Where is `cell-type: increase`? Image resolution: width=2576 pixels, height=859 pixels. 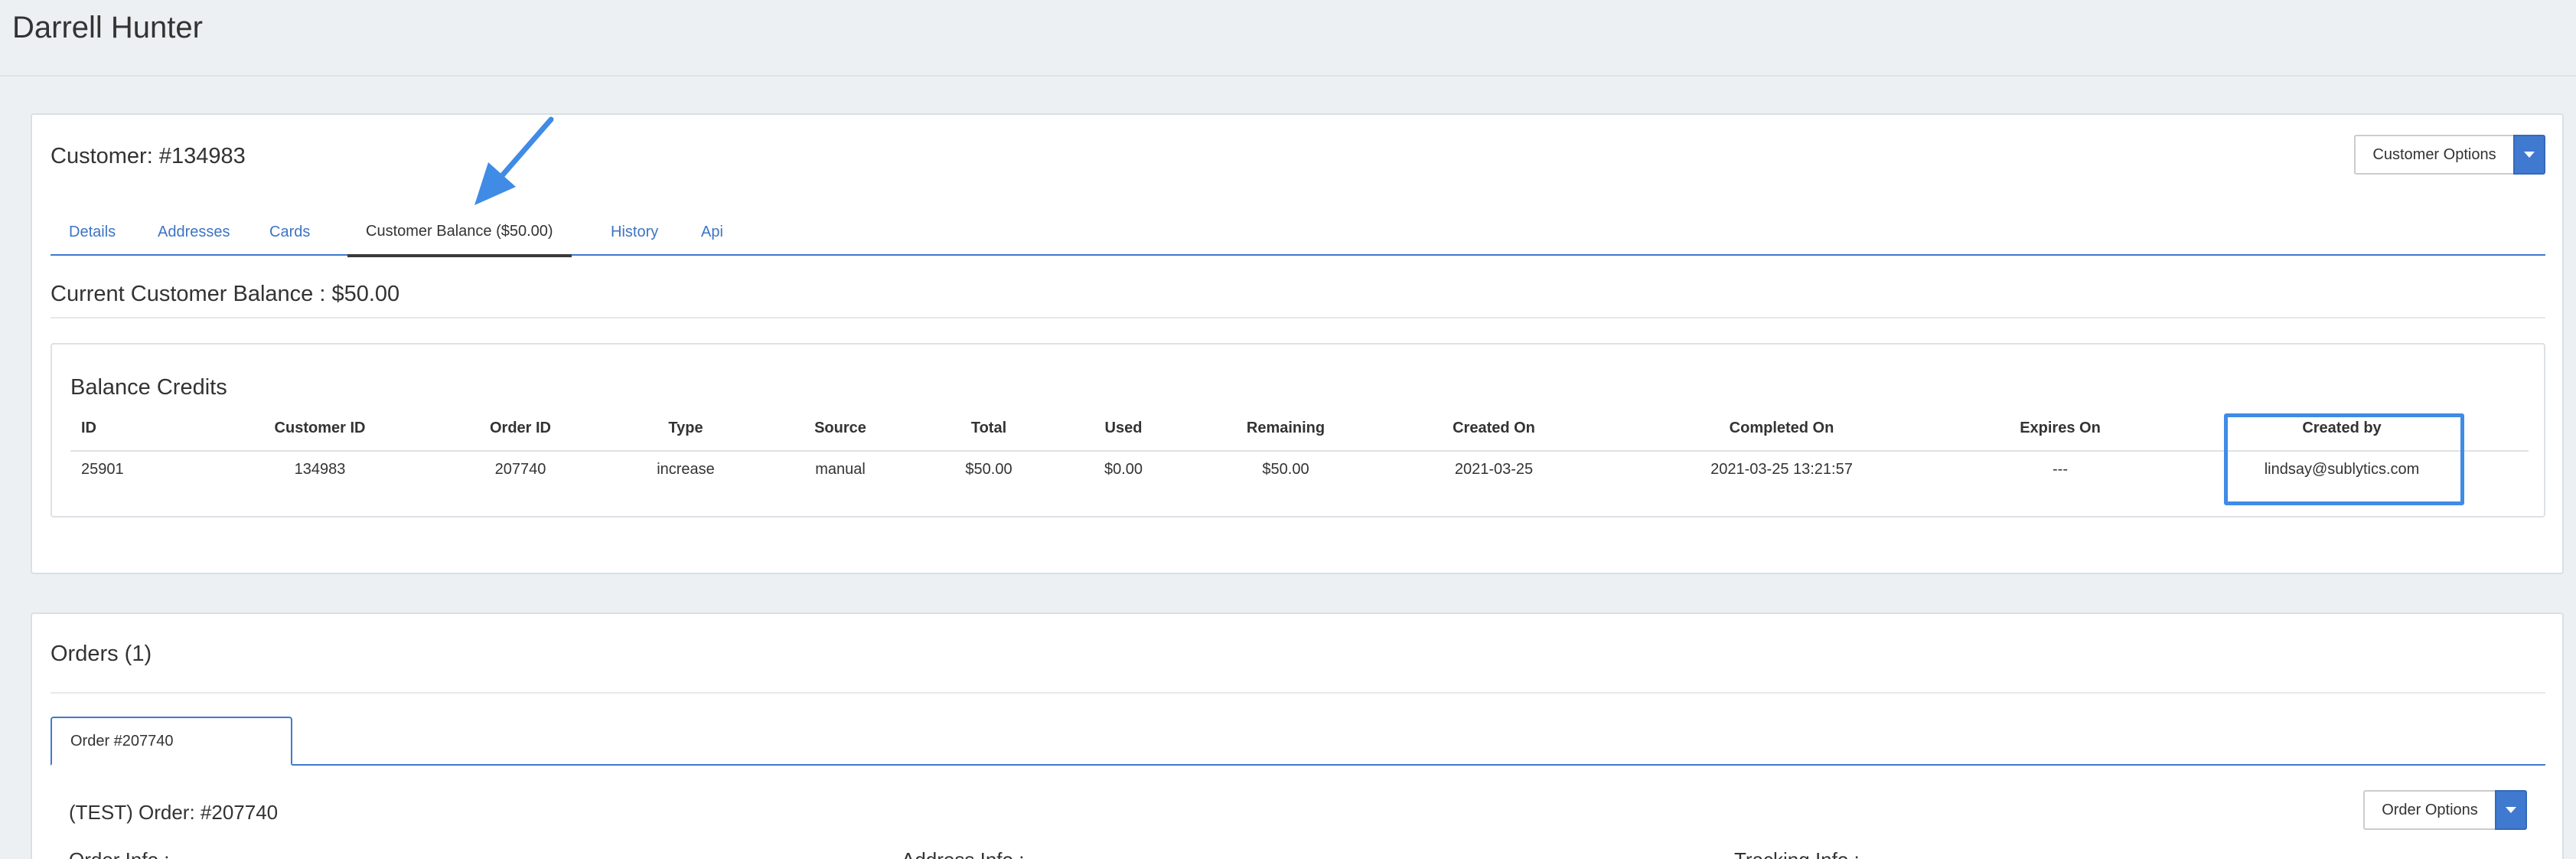
cell-type: increase is located at coordinates (686, 469).